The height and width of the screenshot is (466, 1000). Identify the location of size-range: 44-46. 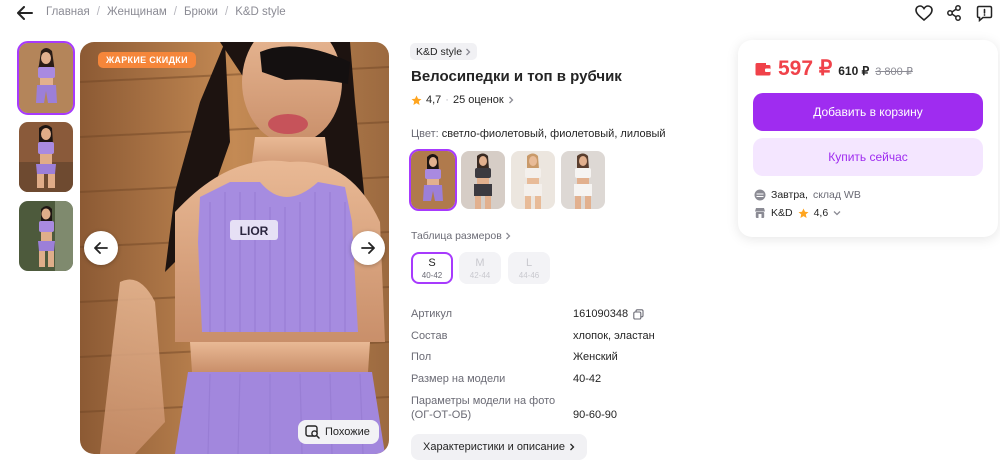
(529, 275).